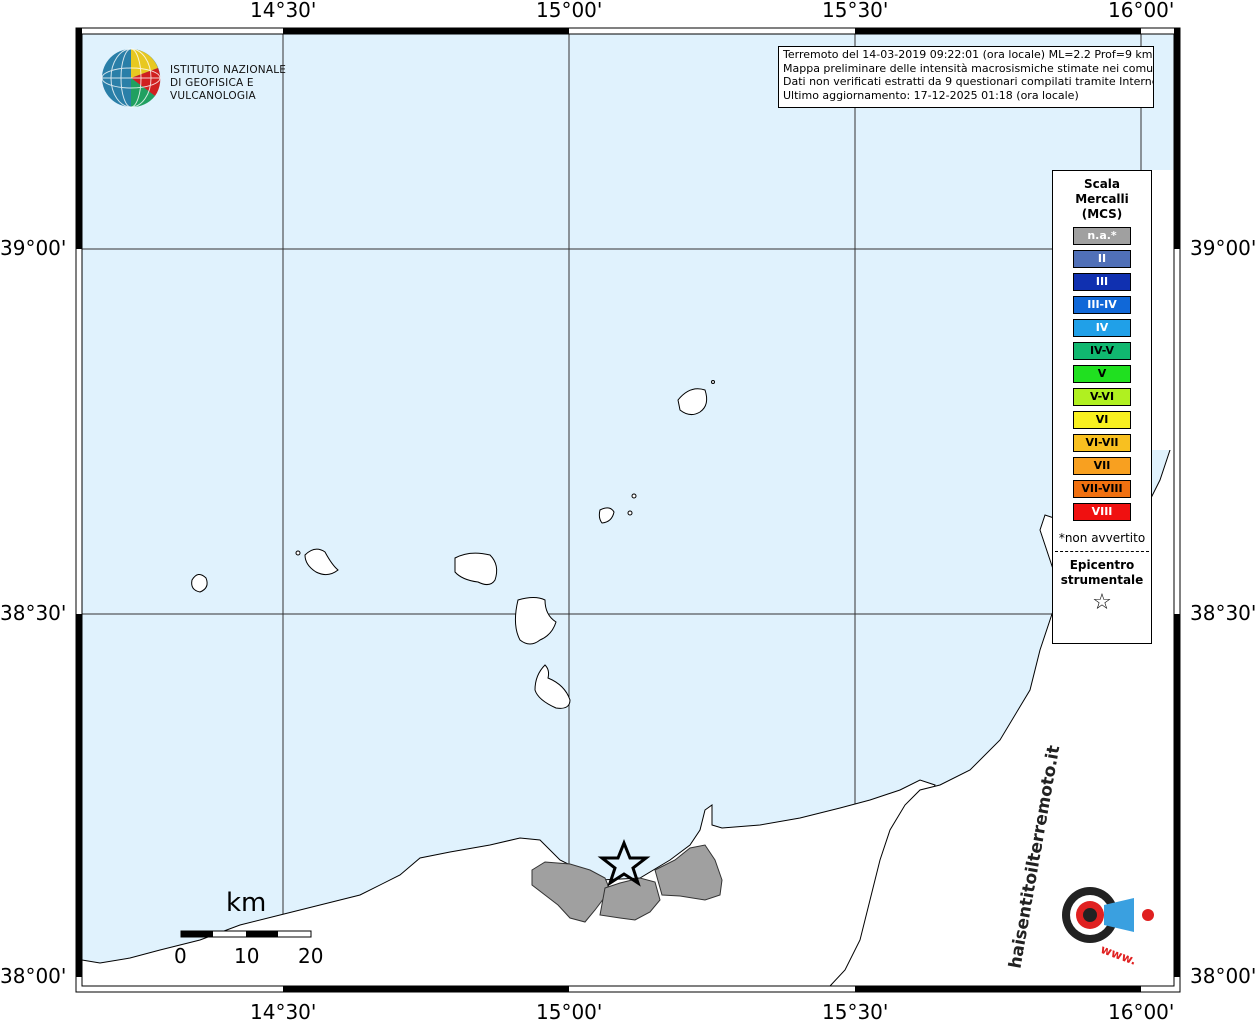 The width and height of the screenshot is (1255, 1024). What do you see at coordinates (1102, 214) in the screenshot?
I see `legend-title-line3: (MCS)` at bounding box center [1102, 214].